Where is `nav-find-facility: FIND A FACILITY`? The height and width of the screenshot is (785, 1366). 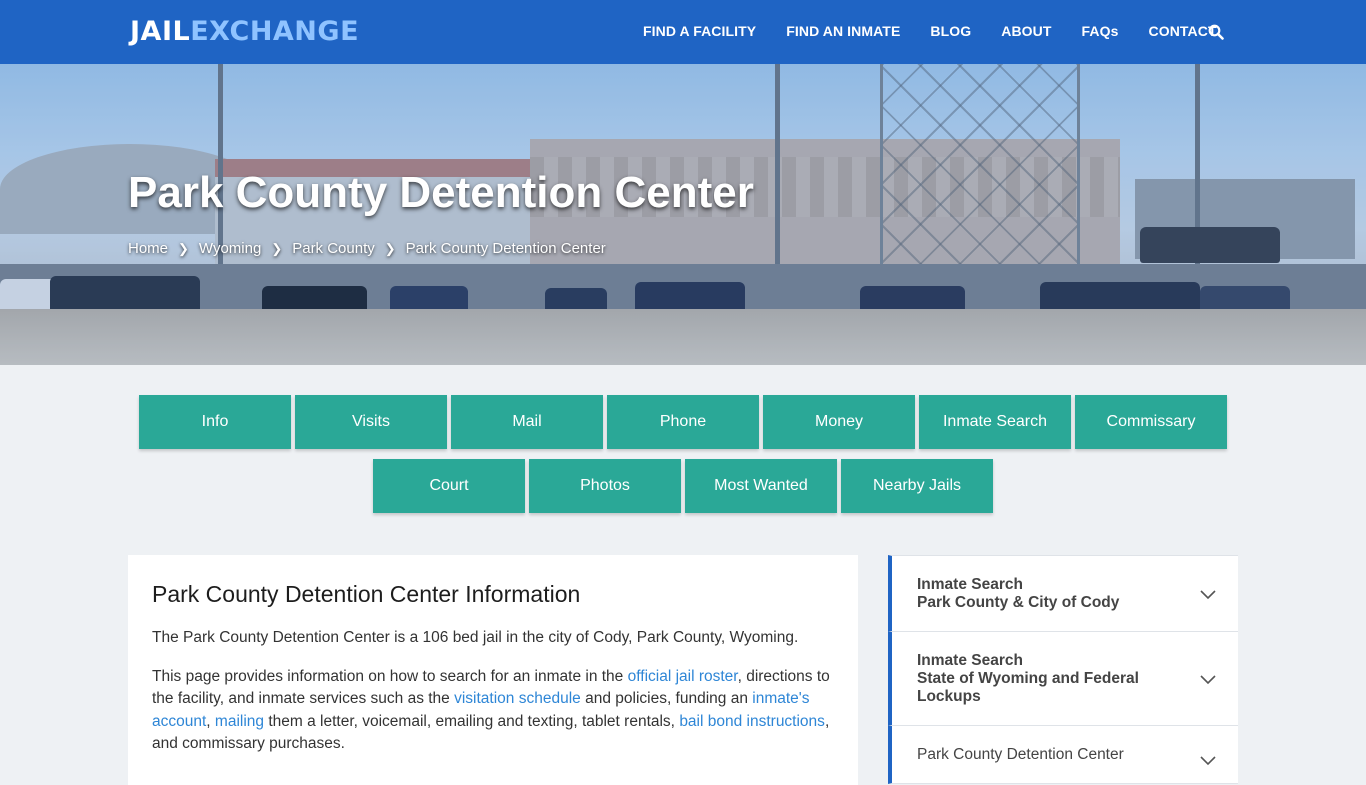
nav-find-facility: FIND A FACILITY is located at coordinates (699, 31).